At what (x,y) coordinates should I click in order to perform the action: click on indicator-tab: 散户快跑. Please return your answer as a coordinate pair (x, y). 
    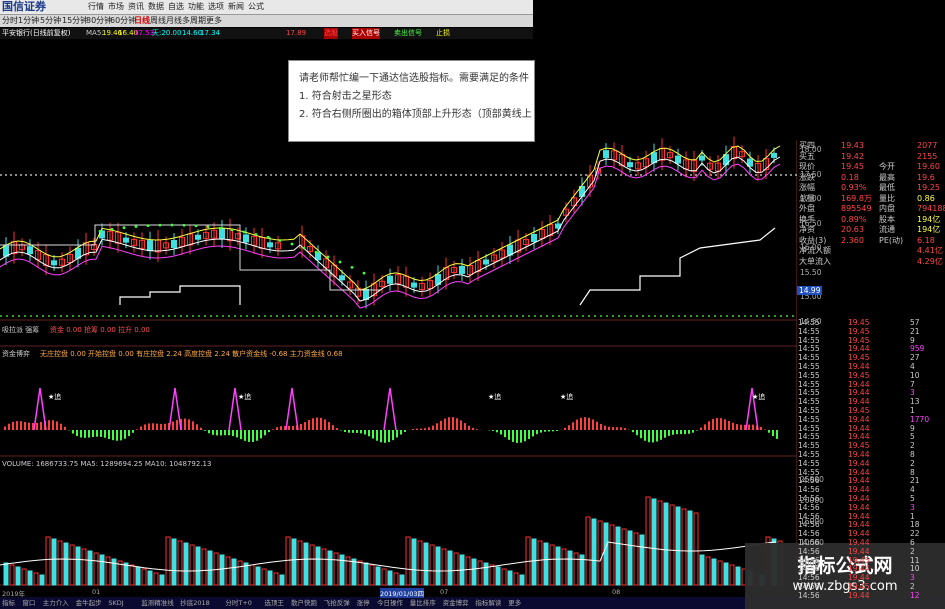
    Looking at the image, I should click on (304, 603).